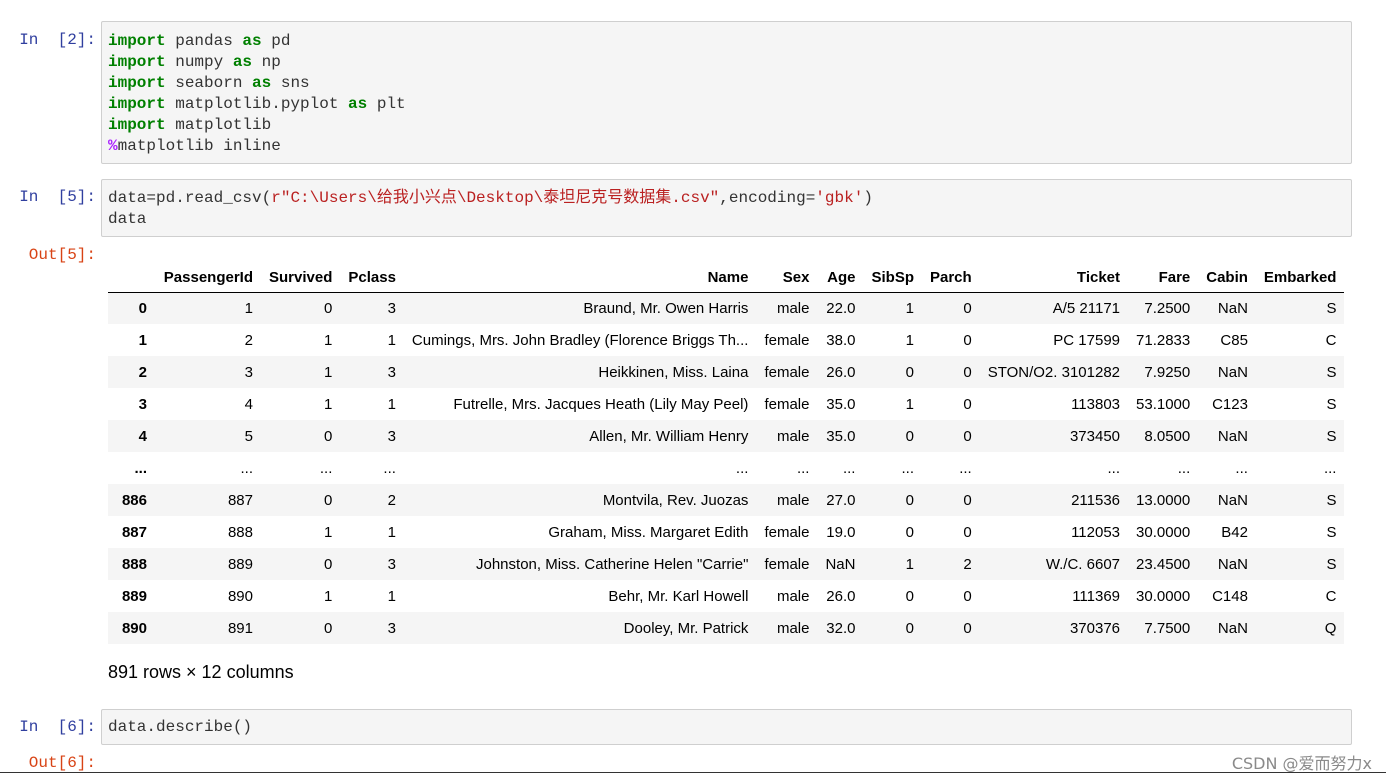 The width and height of the screenshot is (1386, 780). Describe the element at coordinates (57, 727) in the screenshot. I see `cell-3-in-prompt: In [6]:` at that location.